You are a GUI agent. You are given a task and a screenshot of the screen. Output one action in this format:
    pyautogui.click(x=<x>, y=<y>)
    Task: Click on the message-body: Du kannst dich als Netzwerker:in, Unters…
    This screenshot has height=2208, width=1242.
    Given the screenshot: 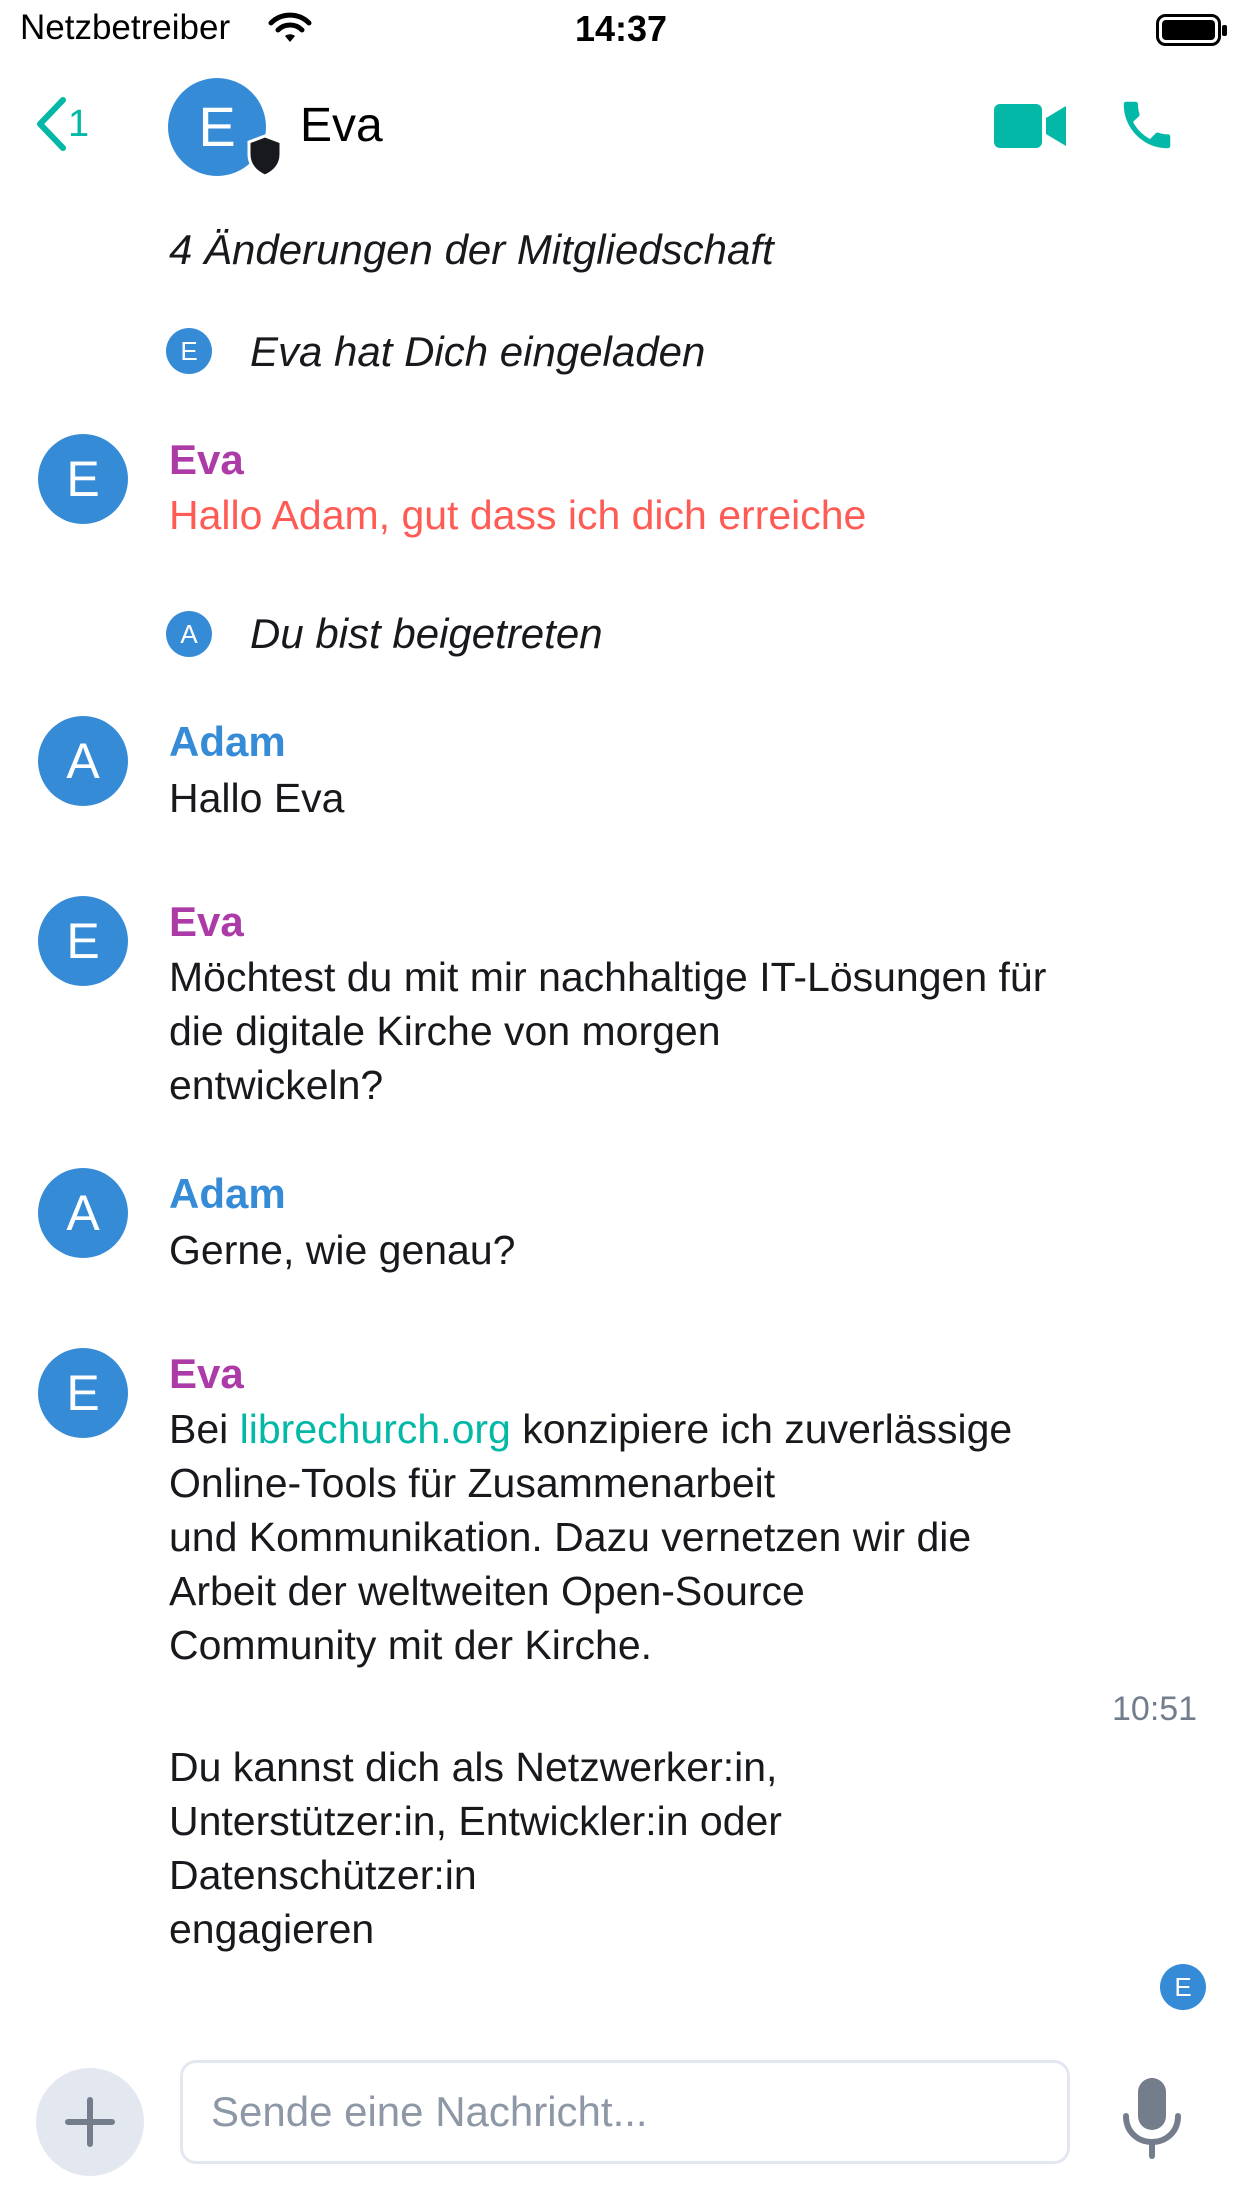 What is the action you would take?
    pyautogui.click(x=475, y=1848)
    